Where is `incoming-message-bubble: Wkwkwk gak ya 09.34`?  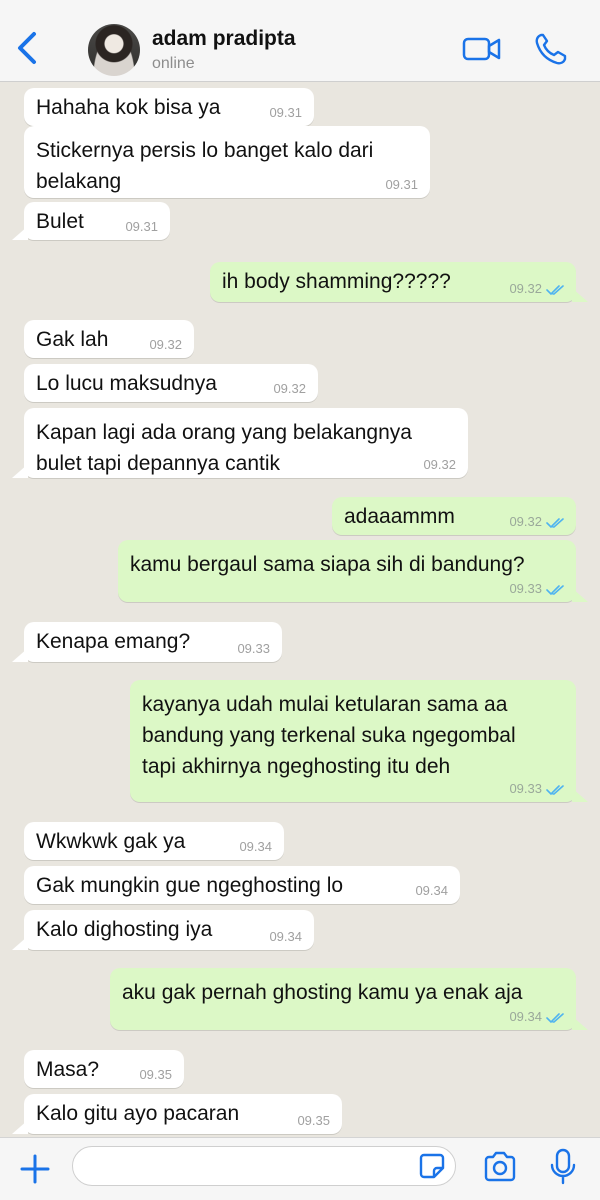
incoming-message-bubble: Wkwkwk gak ya 09.34 is located at coordinates (154, 841).